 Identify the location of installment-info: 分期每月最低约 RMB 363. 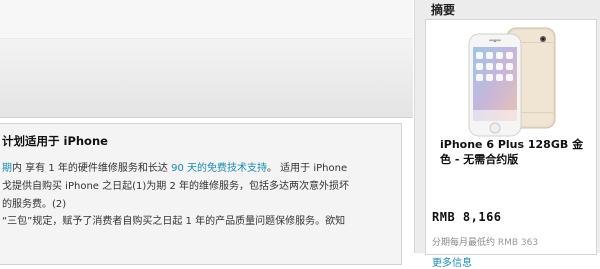
(485, 241).